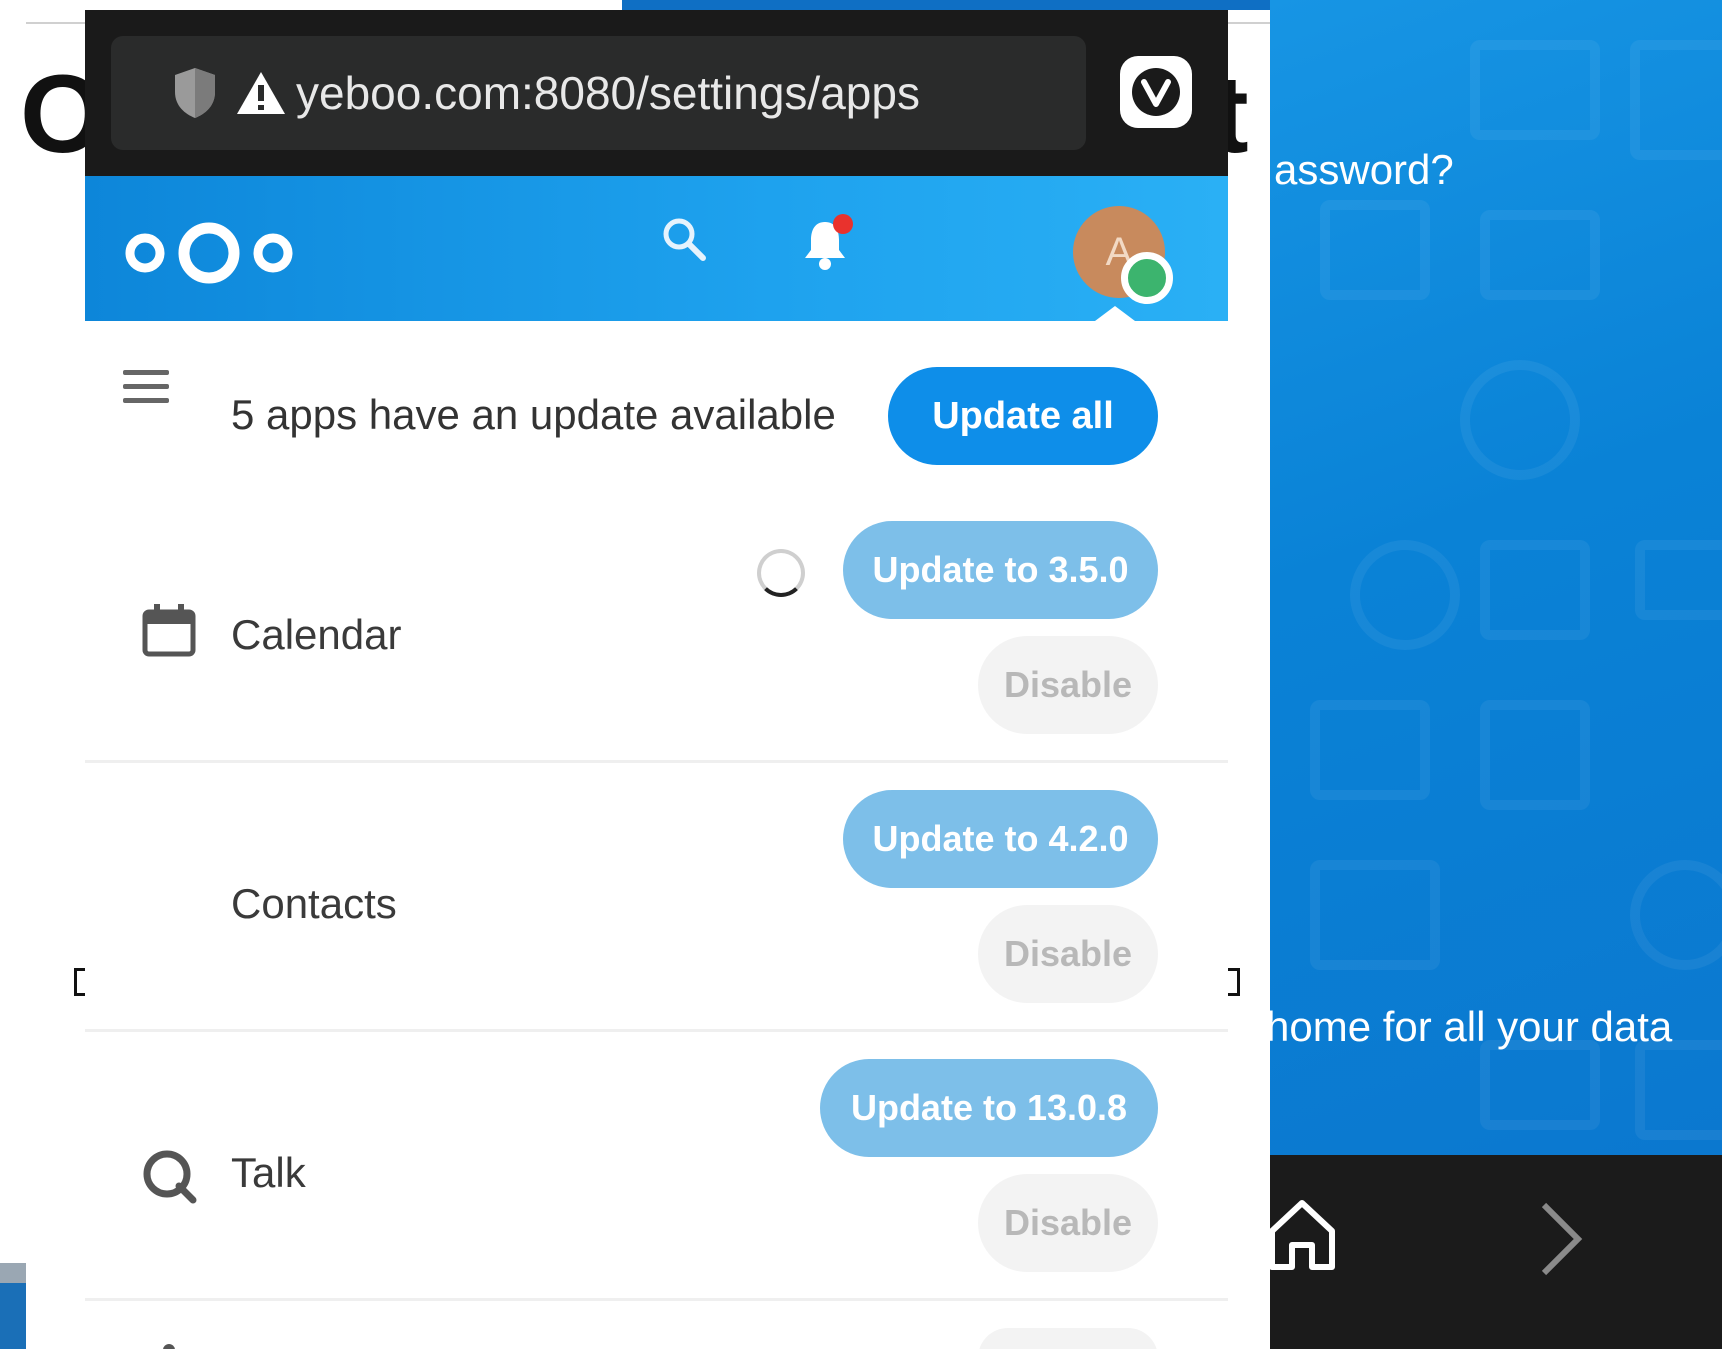 This screenshot has height=1349, width=1722. Describe the element at coordinates (946, 5) in the screenshot. I see `background-blue-strip` at that location.